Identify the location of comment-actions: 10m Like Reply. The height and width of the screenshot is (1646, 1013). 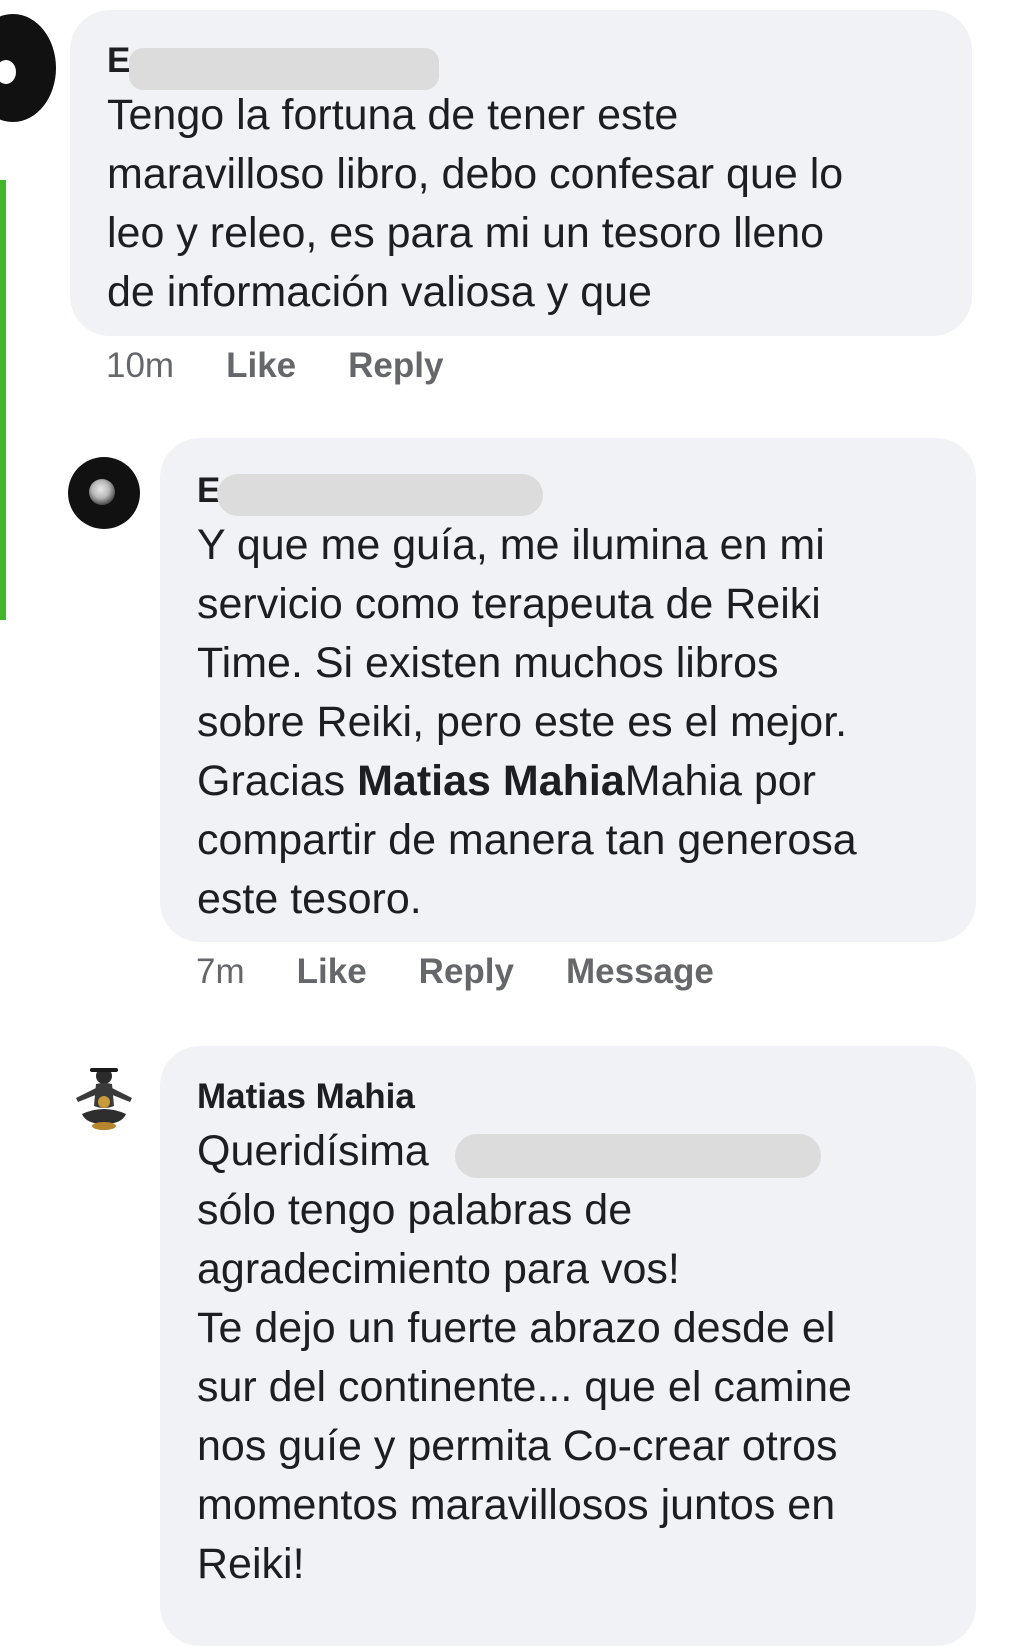
(300, 366).